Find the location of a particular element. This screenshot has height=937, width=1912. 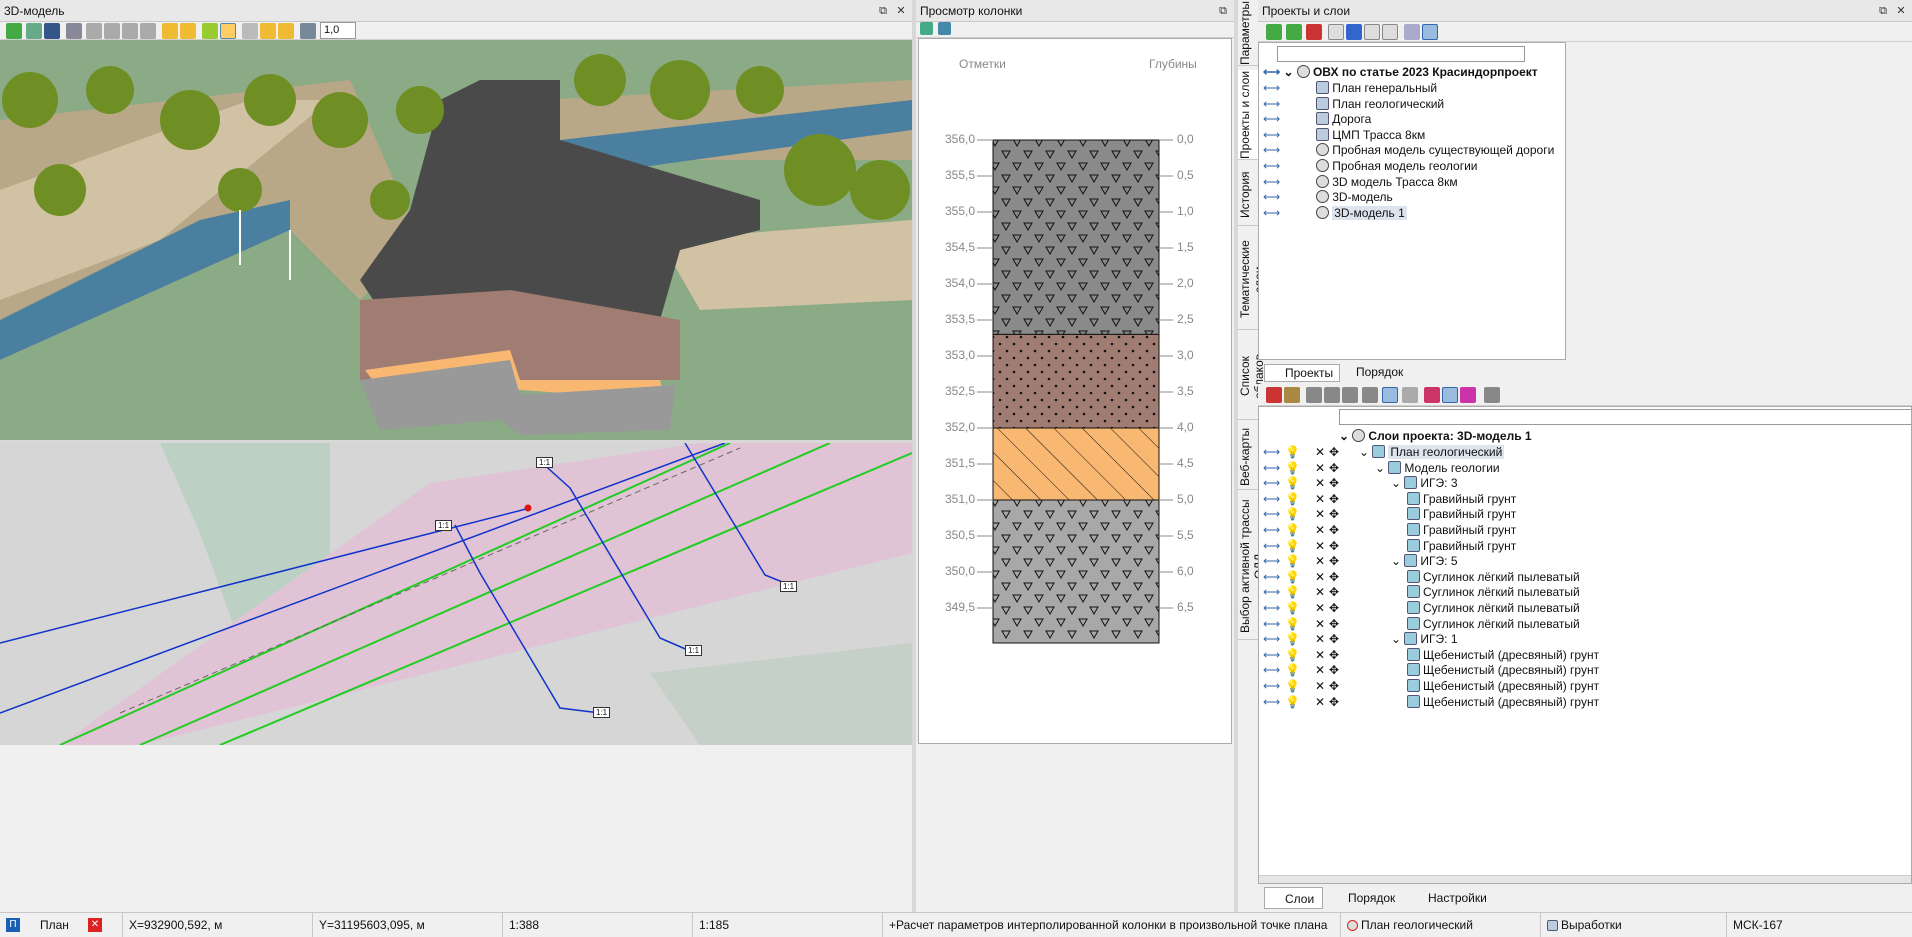

add-project-icon is located at coordinates (1274, 32).